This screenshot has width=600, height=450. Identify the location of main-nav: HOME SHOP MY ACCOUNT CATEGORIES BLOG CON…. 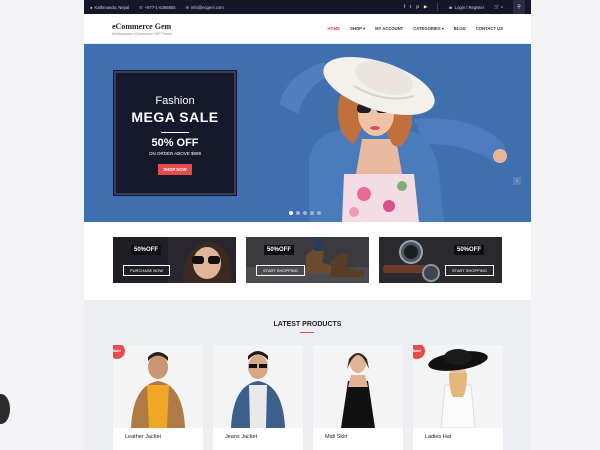
(415, 28).